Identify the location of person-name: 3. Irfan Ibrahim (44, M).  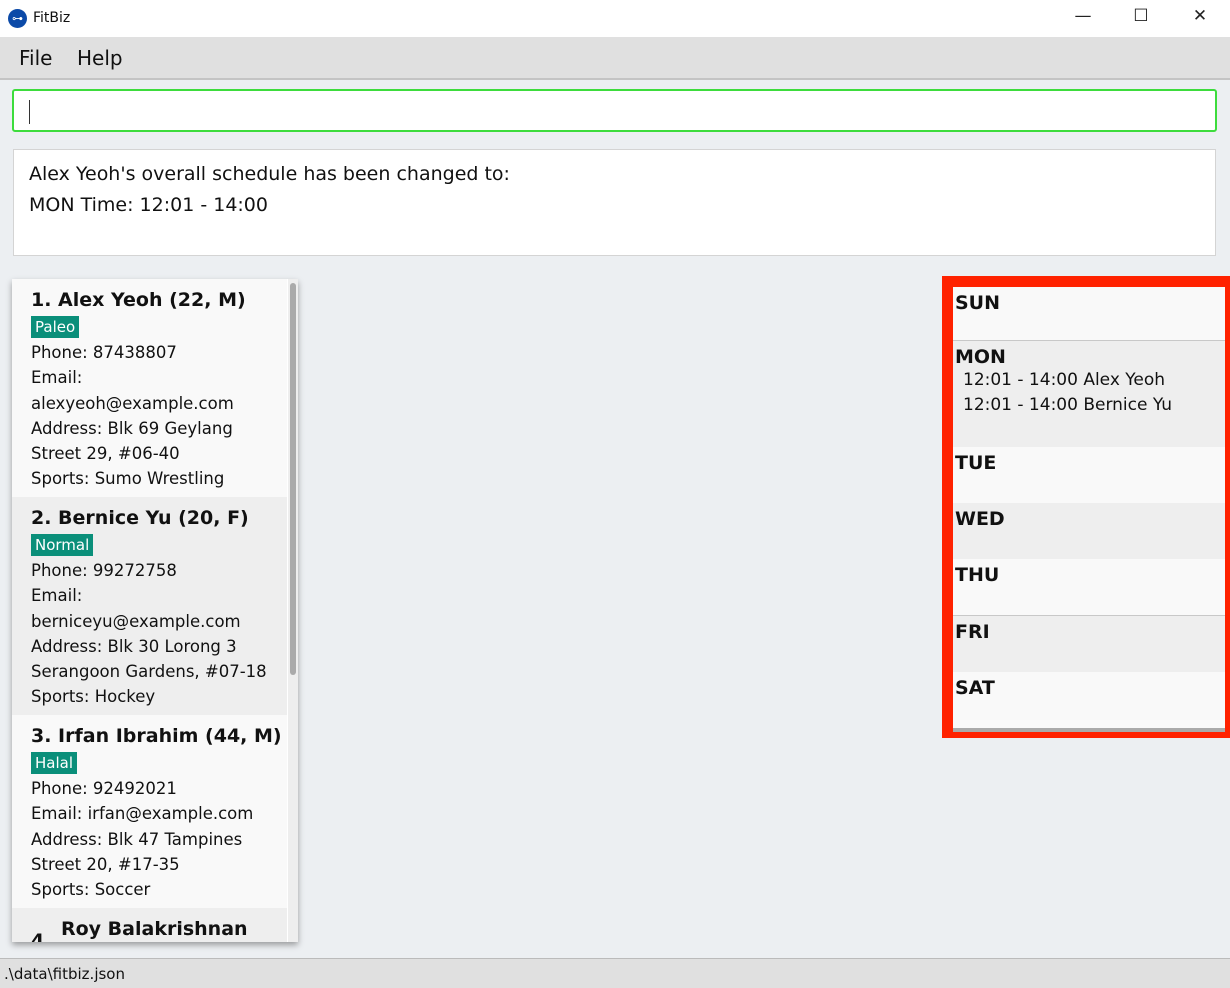
(156, 736).